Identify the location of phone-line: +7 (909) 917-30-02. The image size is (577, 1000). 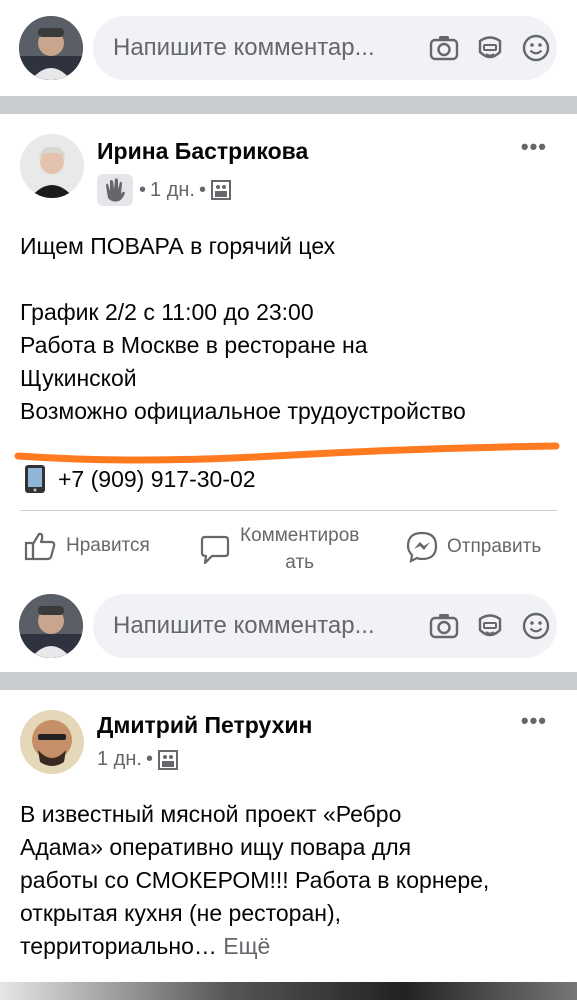
(139, 479).